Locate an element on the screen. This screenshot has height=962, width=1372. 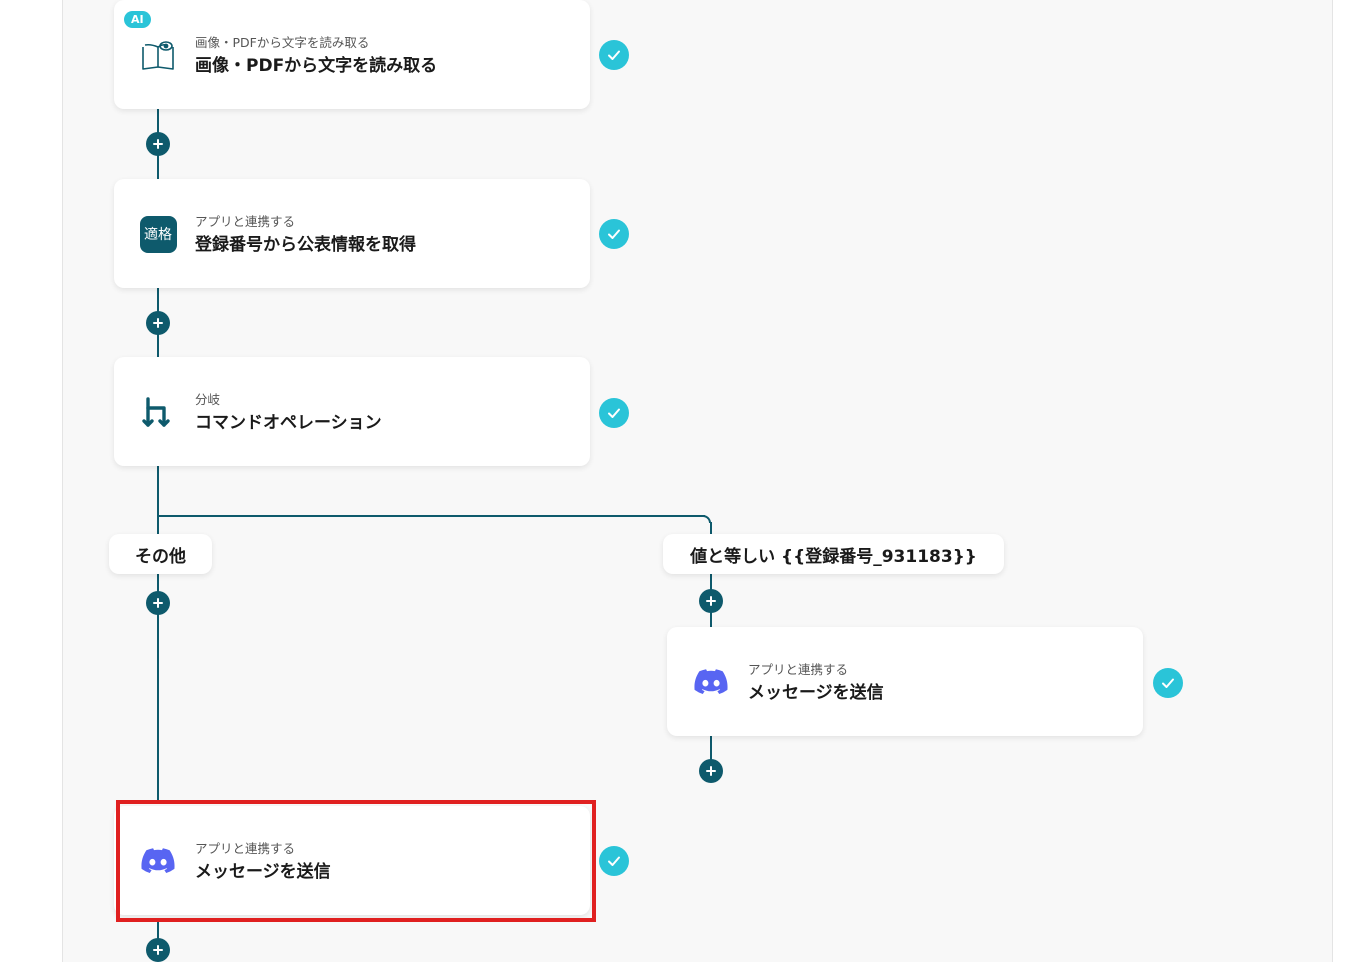
branch-label-other: その他 is located at coordinates (160, 554).